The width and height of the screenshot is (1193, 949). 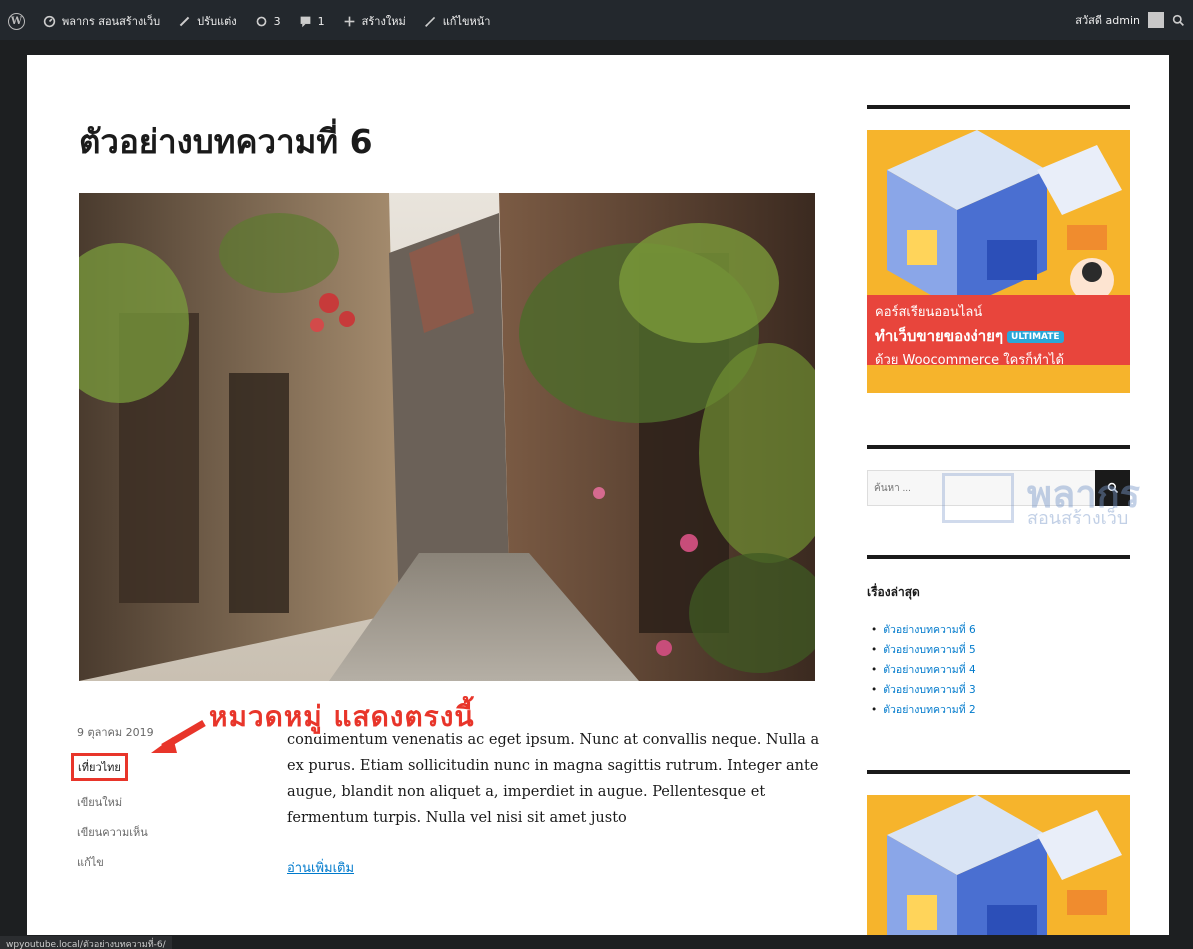 I want to click on site-name-link: พลากร สอนสร้างเว็บ, so click(x=101, y=21).